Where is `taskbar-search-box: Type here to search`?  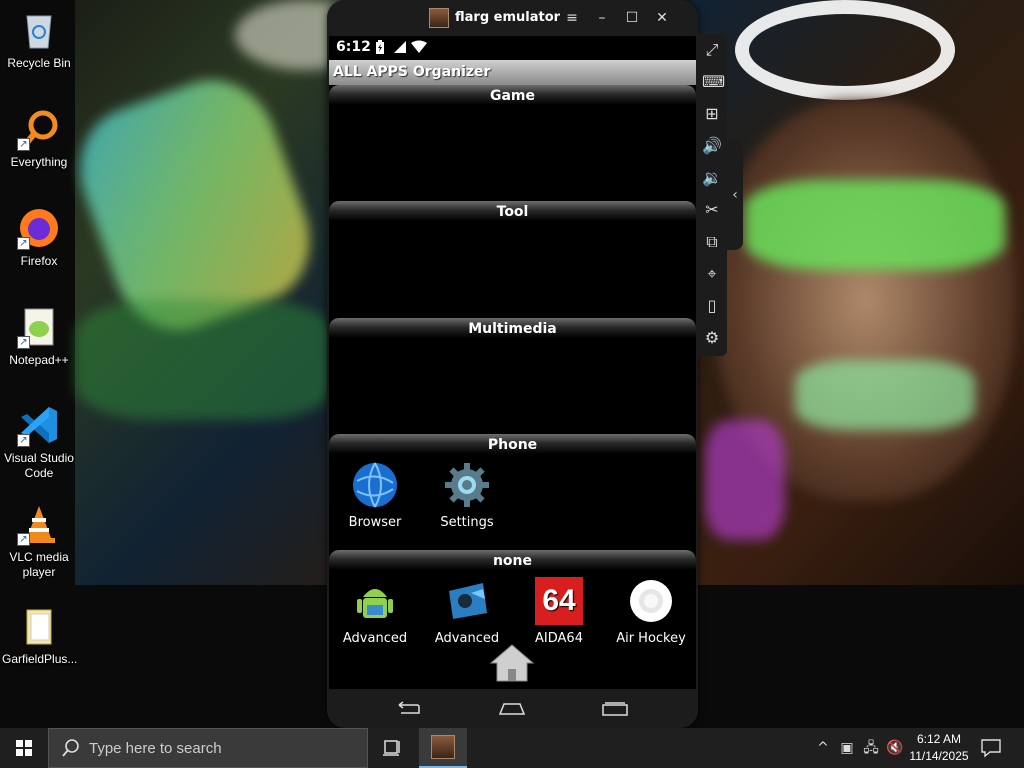
taskbar-search-box: Type here to search is located at coordinates (208, 748).